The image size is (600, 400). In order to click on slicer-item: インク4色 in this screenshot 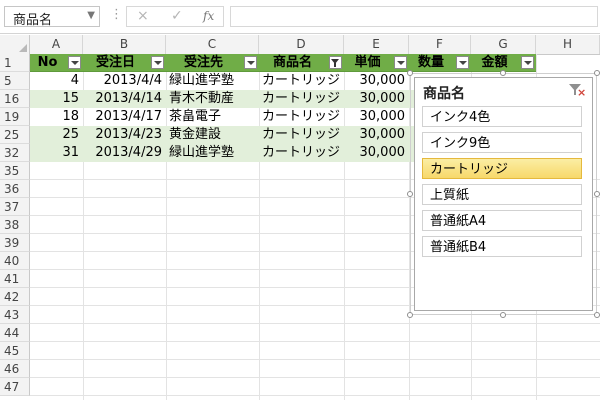, I will do `click(502, 116)`.